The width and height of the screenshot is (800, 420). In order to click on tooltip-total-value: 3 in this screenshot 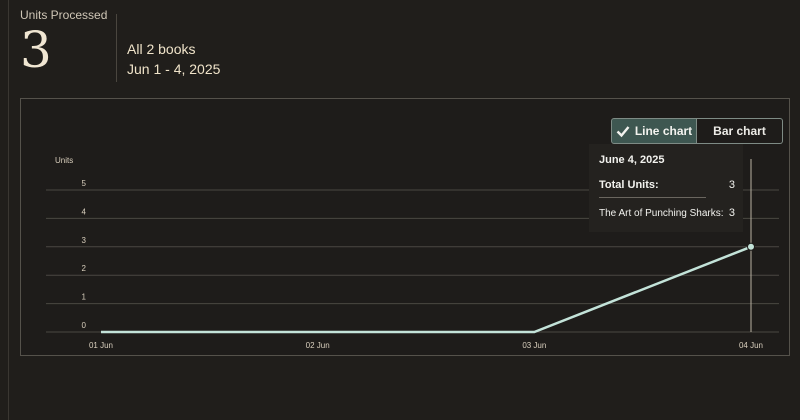, I will do `click(731, 185)`.